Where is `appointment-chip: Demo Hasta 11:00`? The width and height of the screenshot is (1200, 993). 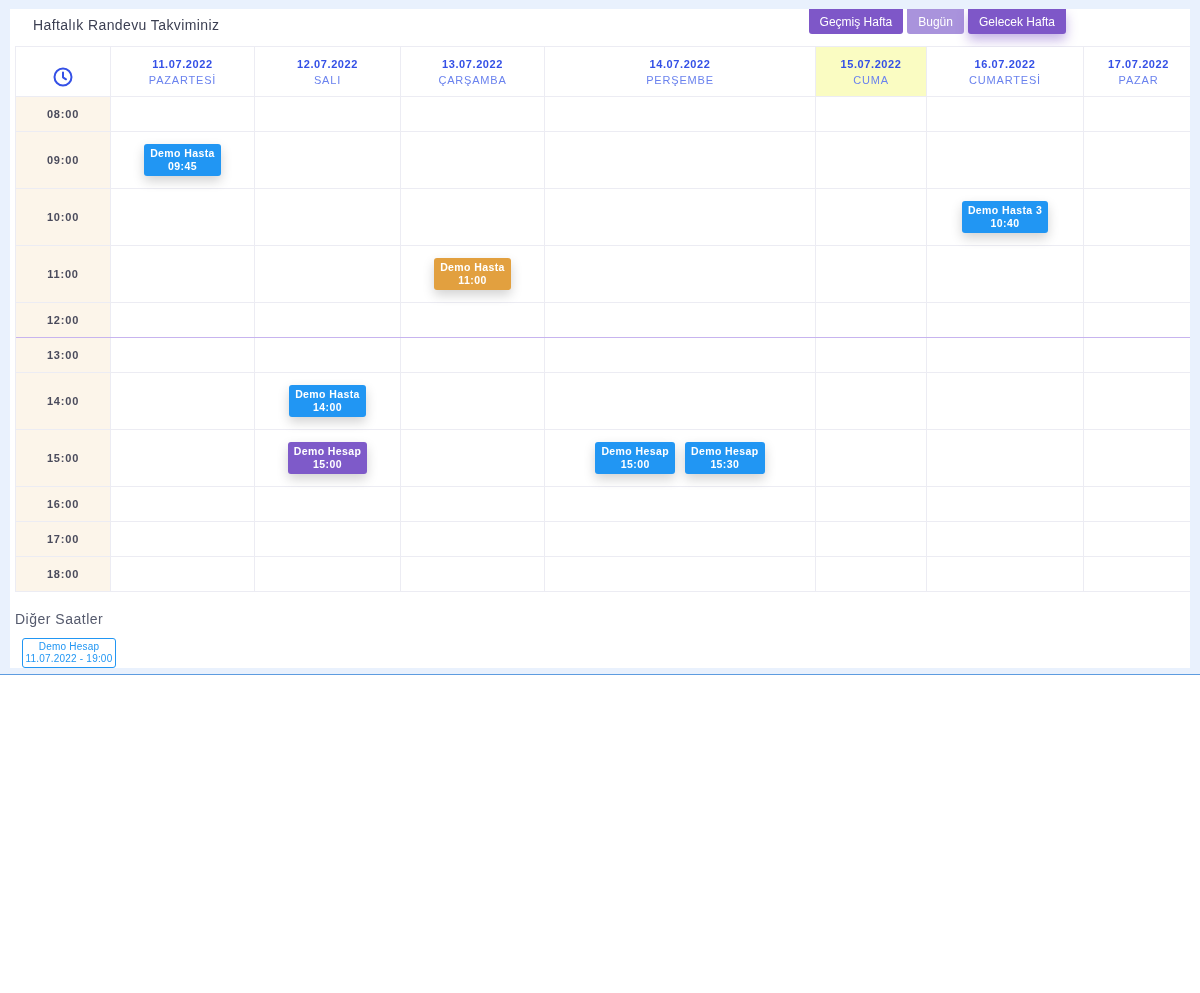
appointment-chip: Demo Hasta 11:00 is located at coordinates (472, 274).